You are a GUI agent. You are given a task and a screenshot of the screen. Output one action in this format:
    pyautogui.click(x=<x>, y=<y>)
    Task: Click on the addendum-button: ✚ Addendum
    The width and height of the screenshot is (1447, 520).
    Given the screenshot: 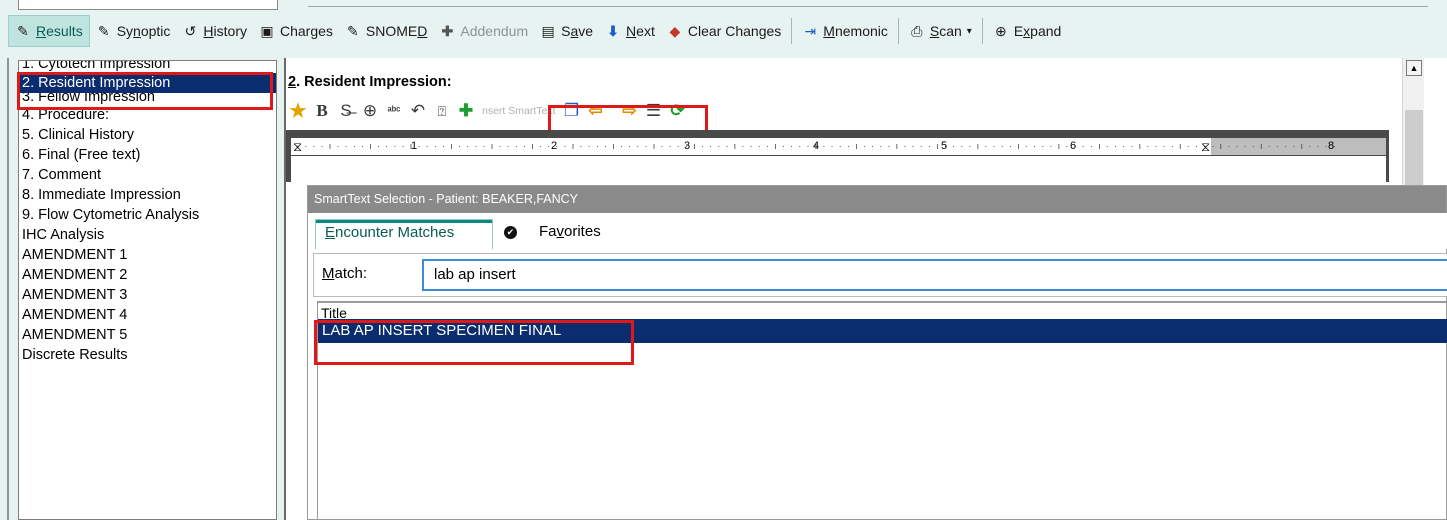 What is the action you would take?
    pyautogui.click(x=483, y=31)
    